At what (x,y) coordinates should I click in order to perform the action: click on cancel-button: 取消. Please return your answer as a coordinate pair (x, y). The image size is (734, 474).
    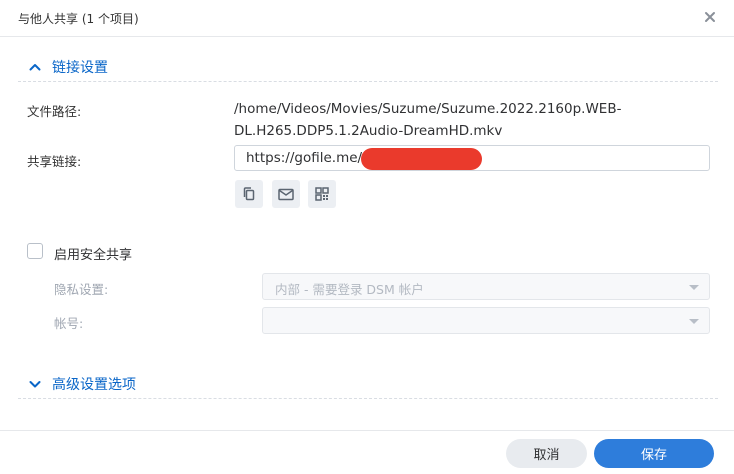
    Looking at the image, I should click on (546, 453).